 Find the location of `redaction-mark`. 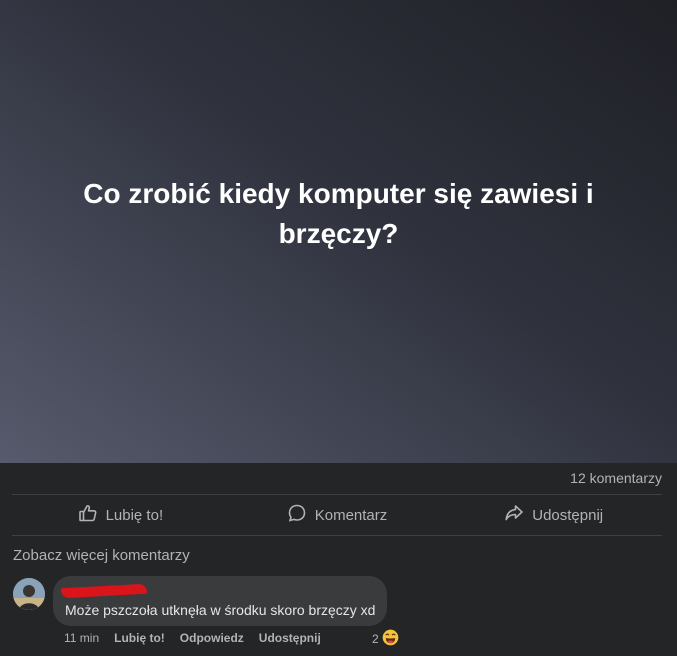

redaction-mark is located at coordinates (104, 591).